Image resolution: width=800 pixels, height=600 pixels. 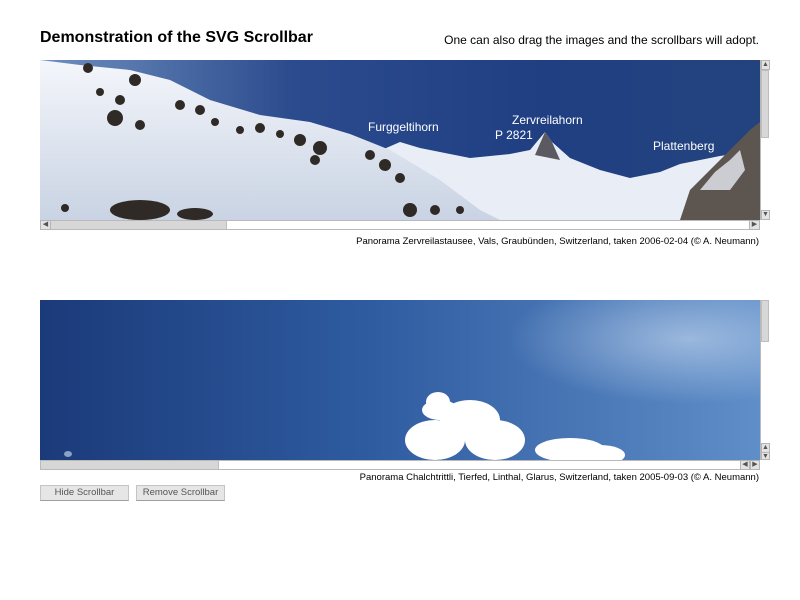 I want to click on peak-label-p2821: P 2821, so click(x=514, y=135).